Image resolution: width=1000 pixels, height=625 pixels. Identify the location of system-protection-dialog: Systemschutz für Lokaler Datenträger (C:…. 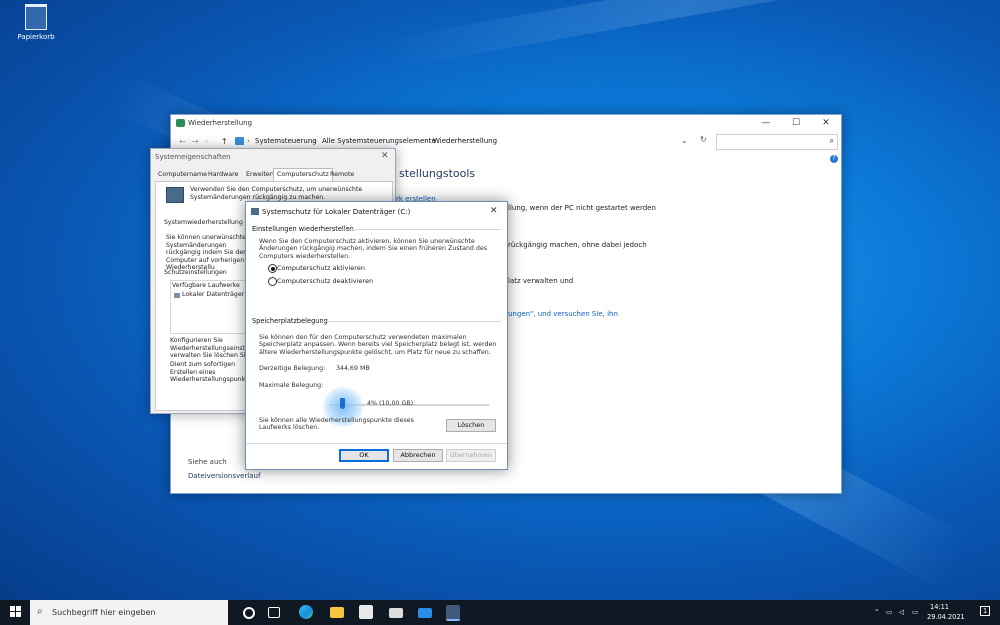
(376, 335).